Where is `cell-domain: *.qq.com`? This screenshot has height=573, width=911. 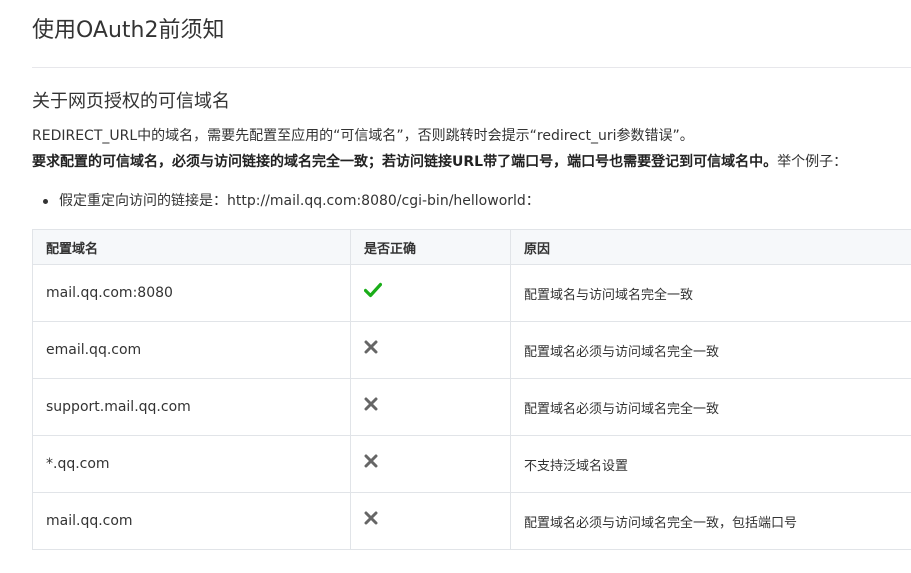 cell-domain: *.qq.com is located at coordinates (191, 464).